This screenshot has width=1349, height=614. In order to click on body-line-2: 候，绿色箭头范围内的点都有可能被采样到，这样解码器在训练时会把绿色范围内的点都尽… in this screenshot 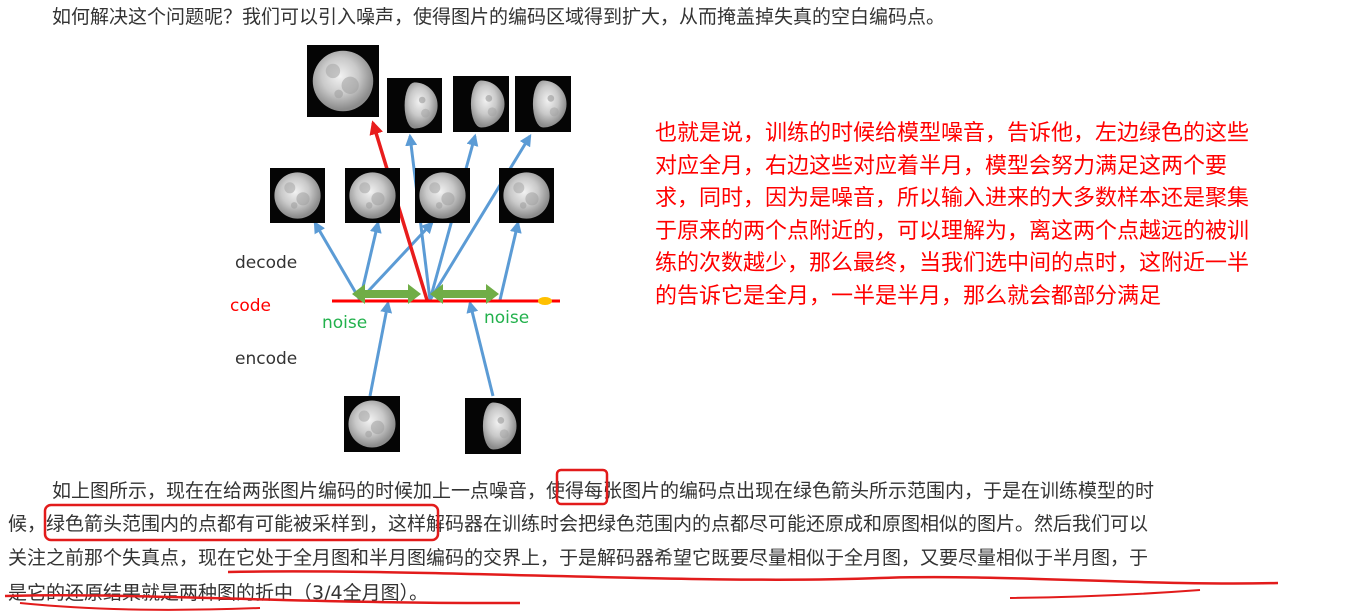, I will do `click(578, 524)`.